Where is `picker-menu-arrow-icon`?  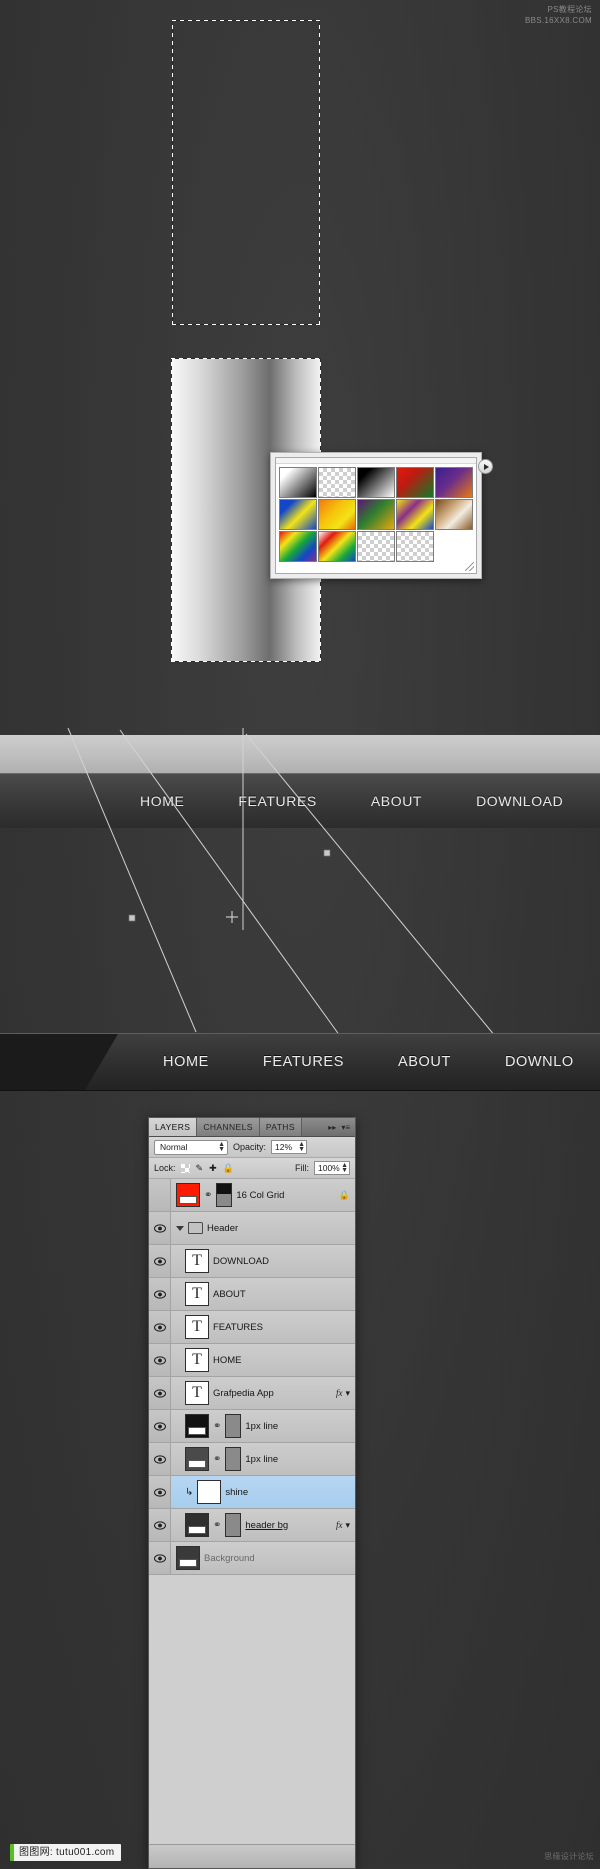 picker-menu-arrow-icon is located at coordinates (485, 466).